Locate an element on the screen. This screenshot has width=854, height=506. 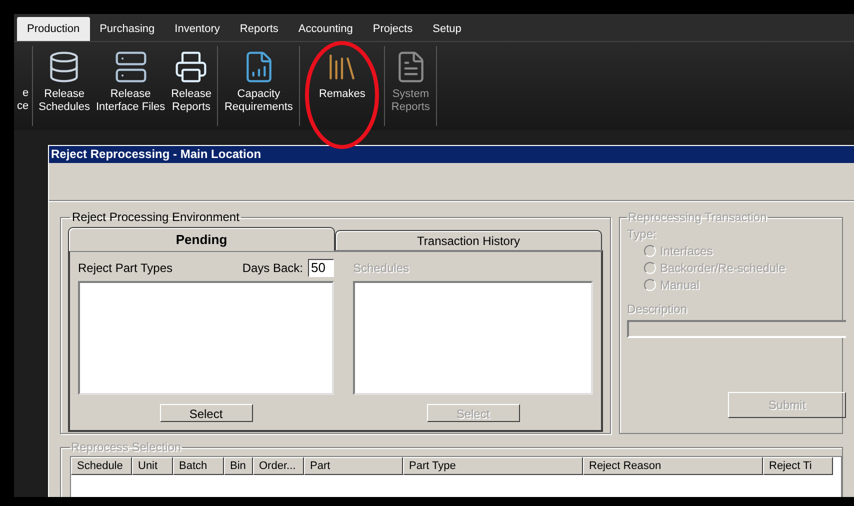
field-label: Days Back: is located at coordinates (272, 268).